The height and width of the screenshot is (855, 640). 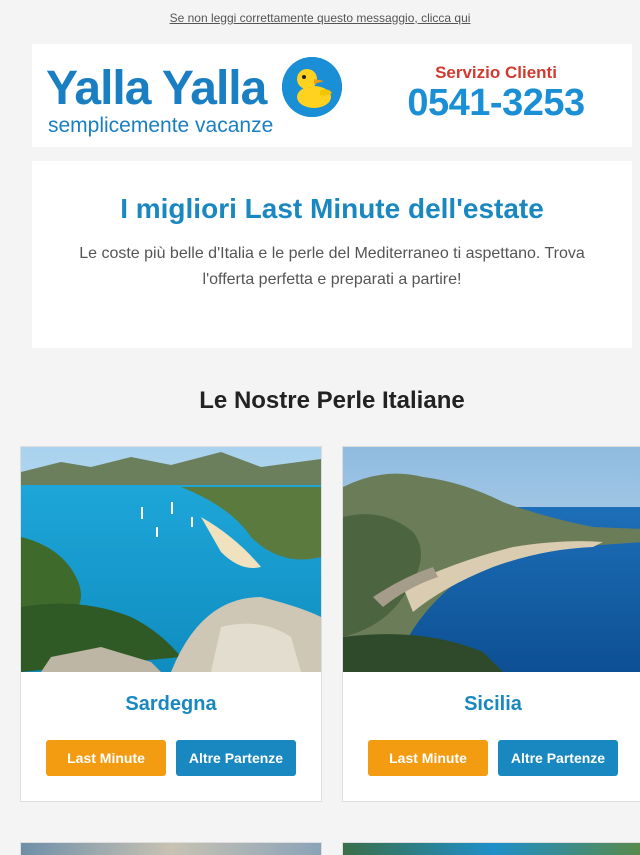 What do you see at coordinates (156, 88) in the screenshot?
I see `logo-title: Yalla Yalla` at bounding box center [156, 88].